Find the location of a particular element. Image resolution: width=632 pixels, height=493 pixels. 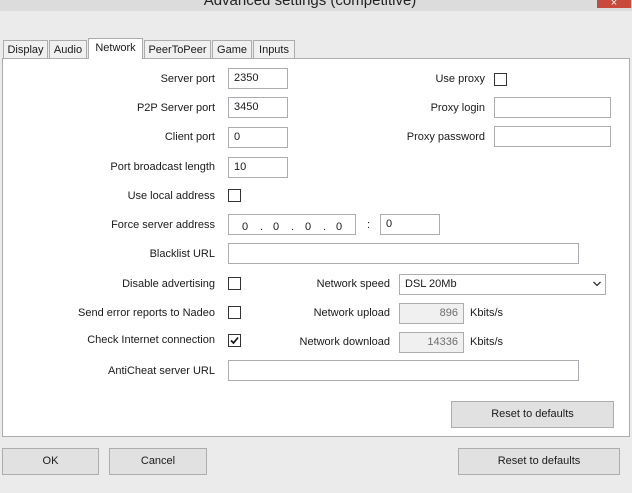

force-server-ip-field: 0 . 0 . 0 . 0 is located at coordinates (292, 224).